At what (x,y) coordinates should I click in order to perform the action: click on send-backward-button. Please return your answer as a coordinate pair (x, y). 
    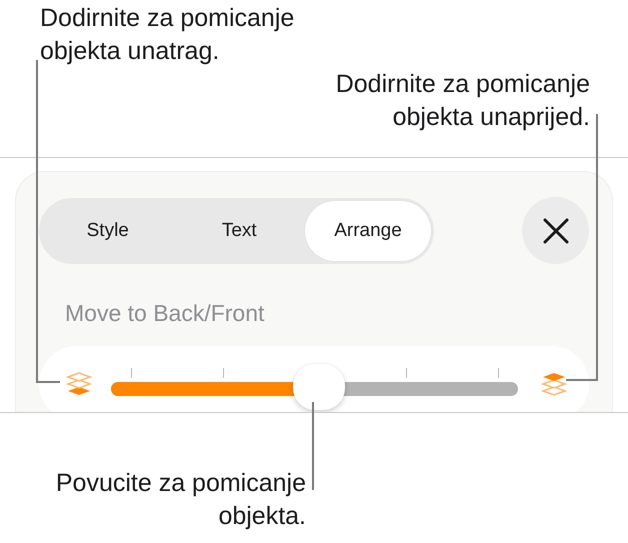
    Looking at the image, I should click on (79, 384).